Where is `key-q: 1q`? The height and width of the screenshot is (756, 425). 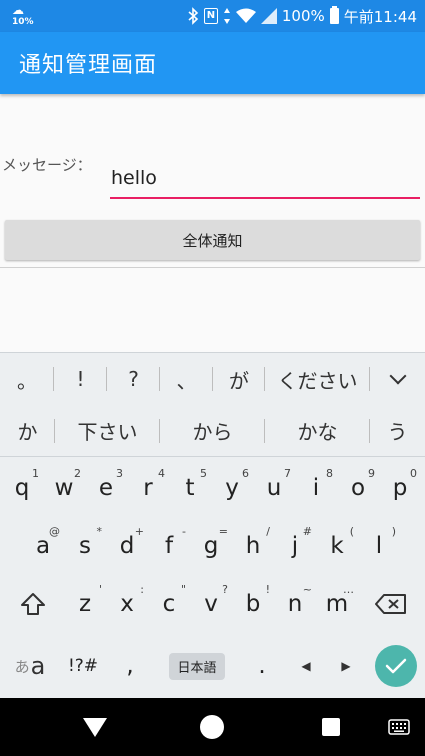
key-q: 1q is located at coordinates (22, 488).